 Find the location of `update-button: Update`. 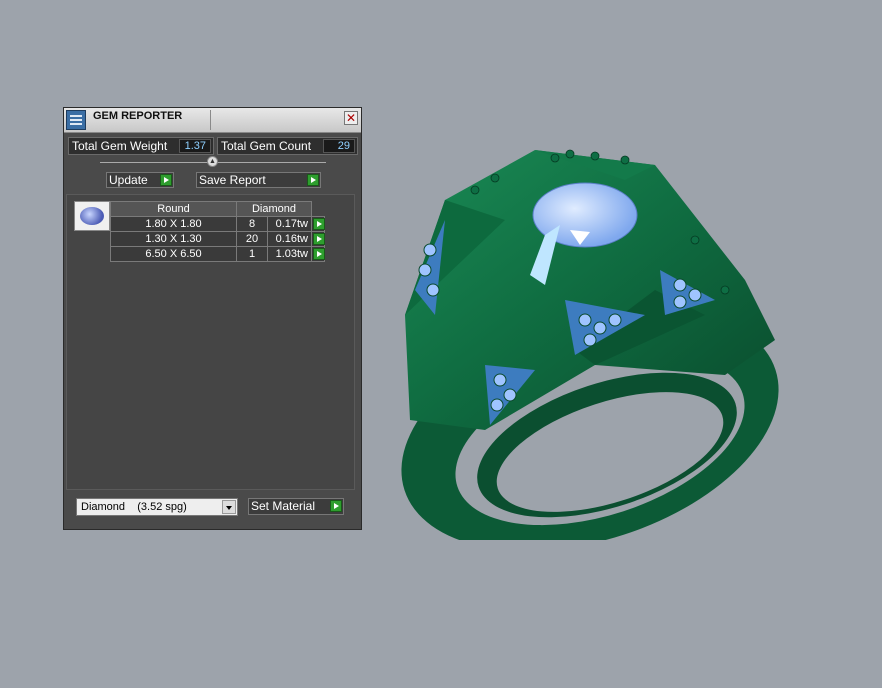

update-button: Update is located at coordinates (140, 180).